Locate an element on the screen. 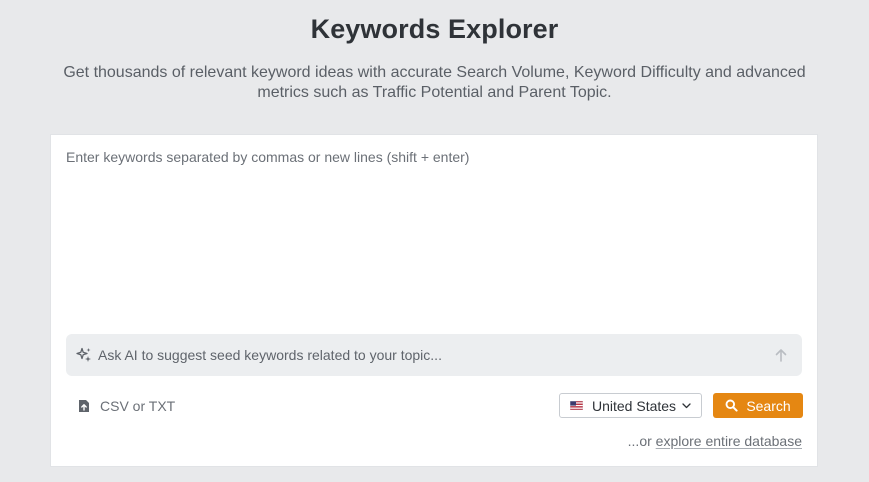  upload-csv-txt-button: CSV or TXT is located at coordinates (126, 406).